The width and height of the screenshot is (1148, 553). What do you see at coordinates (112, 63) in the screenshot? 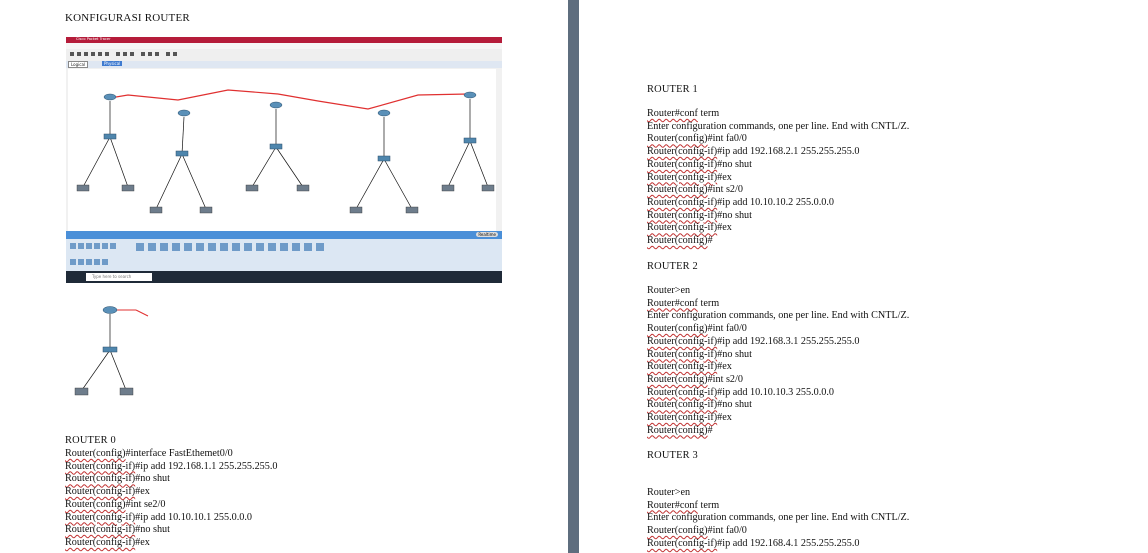
I see `tab-physical: Physical` at bounding box center [112, 63].